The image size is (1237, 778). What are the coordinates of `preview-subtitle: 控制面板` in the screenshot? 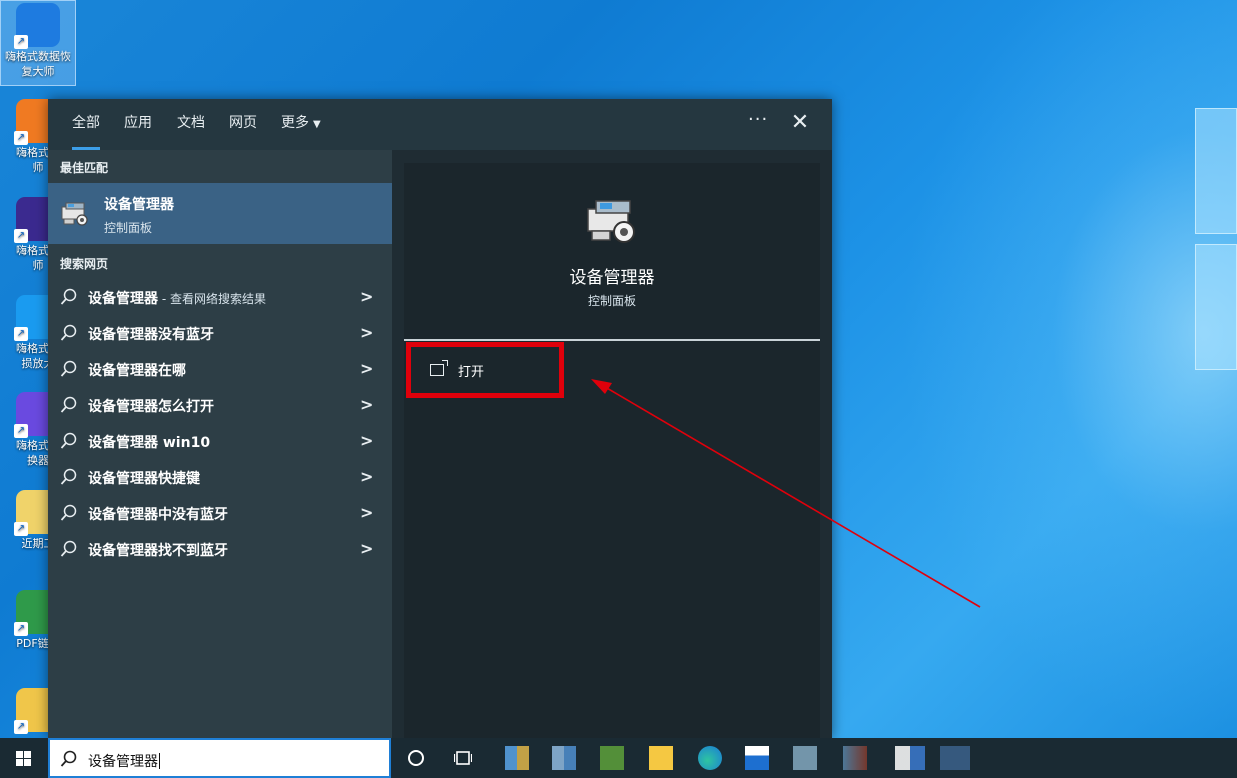 It's located at (611, 301).